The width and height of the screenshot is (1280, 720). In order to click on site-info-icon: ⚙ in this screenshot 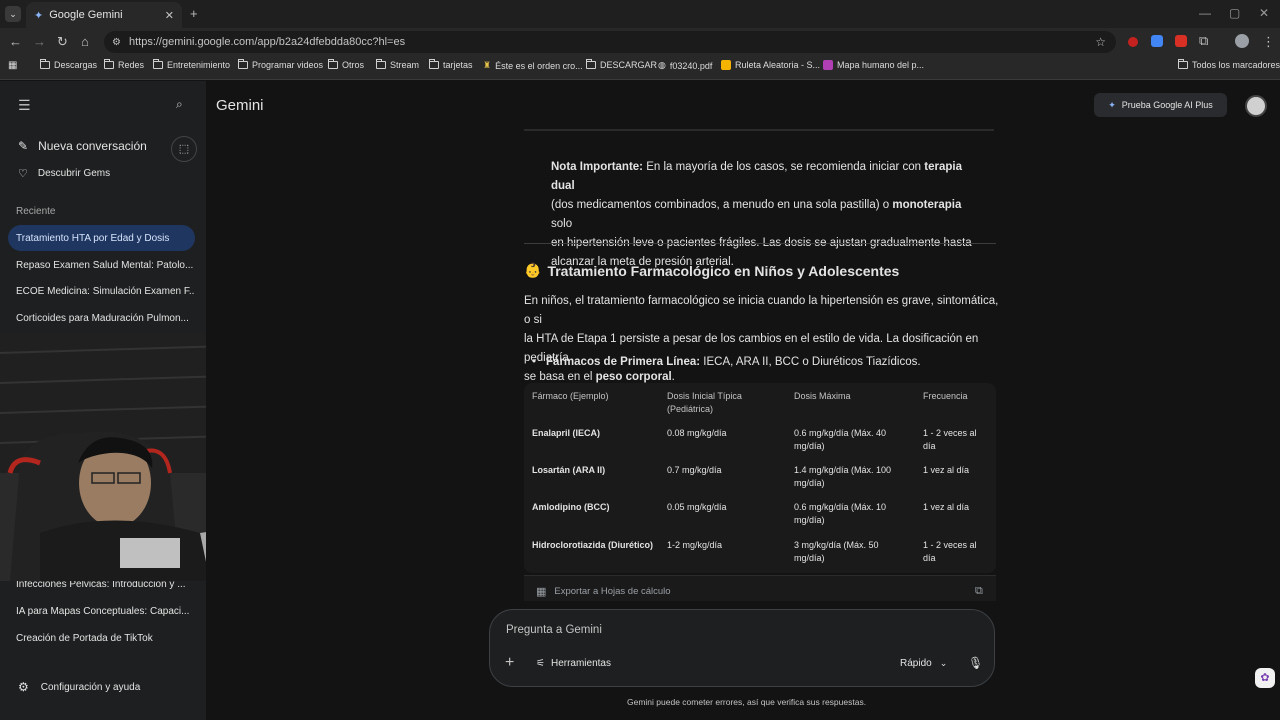, I will do `click(116, 42)`.